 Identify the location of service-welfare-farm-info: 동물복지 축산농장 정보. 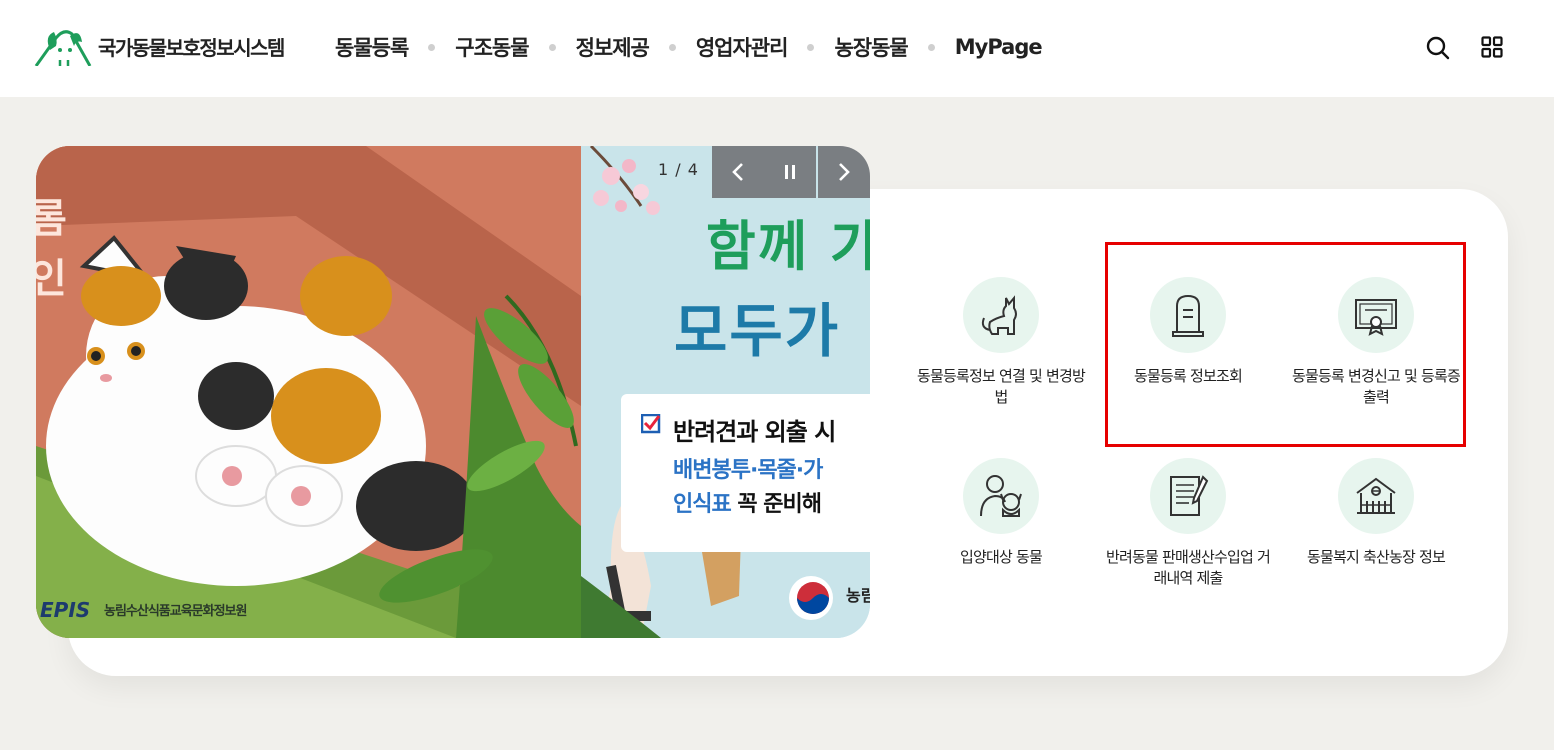
(1376, 513).